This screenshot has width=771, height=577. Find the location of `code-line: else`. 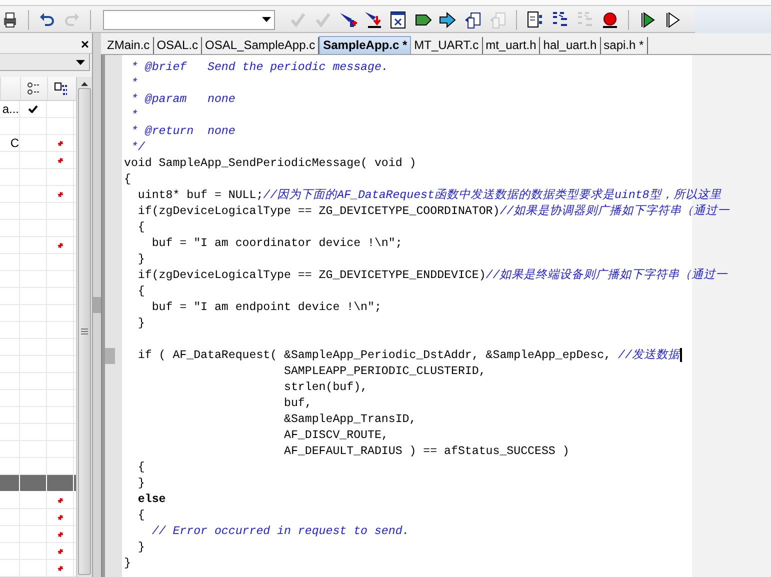

code-line: else is located at coordinates (151, 500).